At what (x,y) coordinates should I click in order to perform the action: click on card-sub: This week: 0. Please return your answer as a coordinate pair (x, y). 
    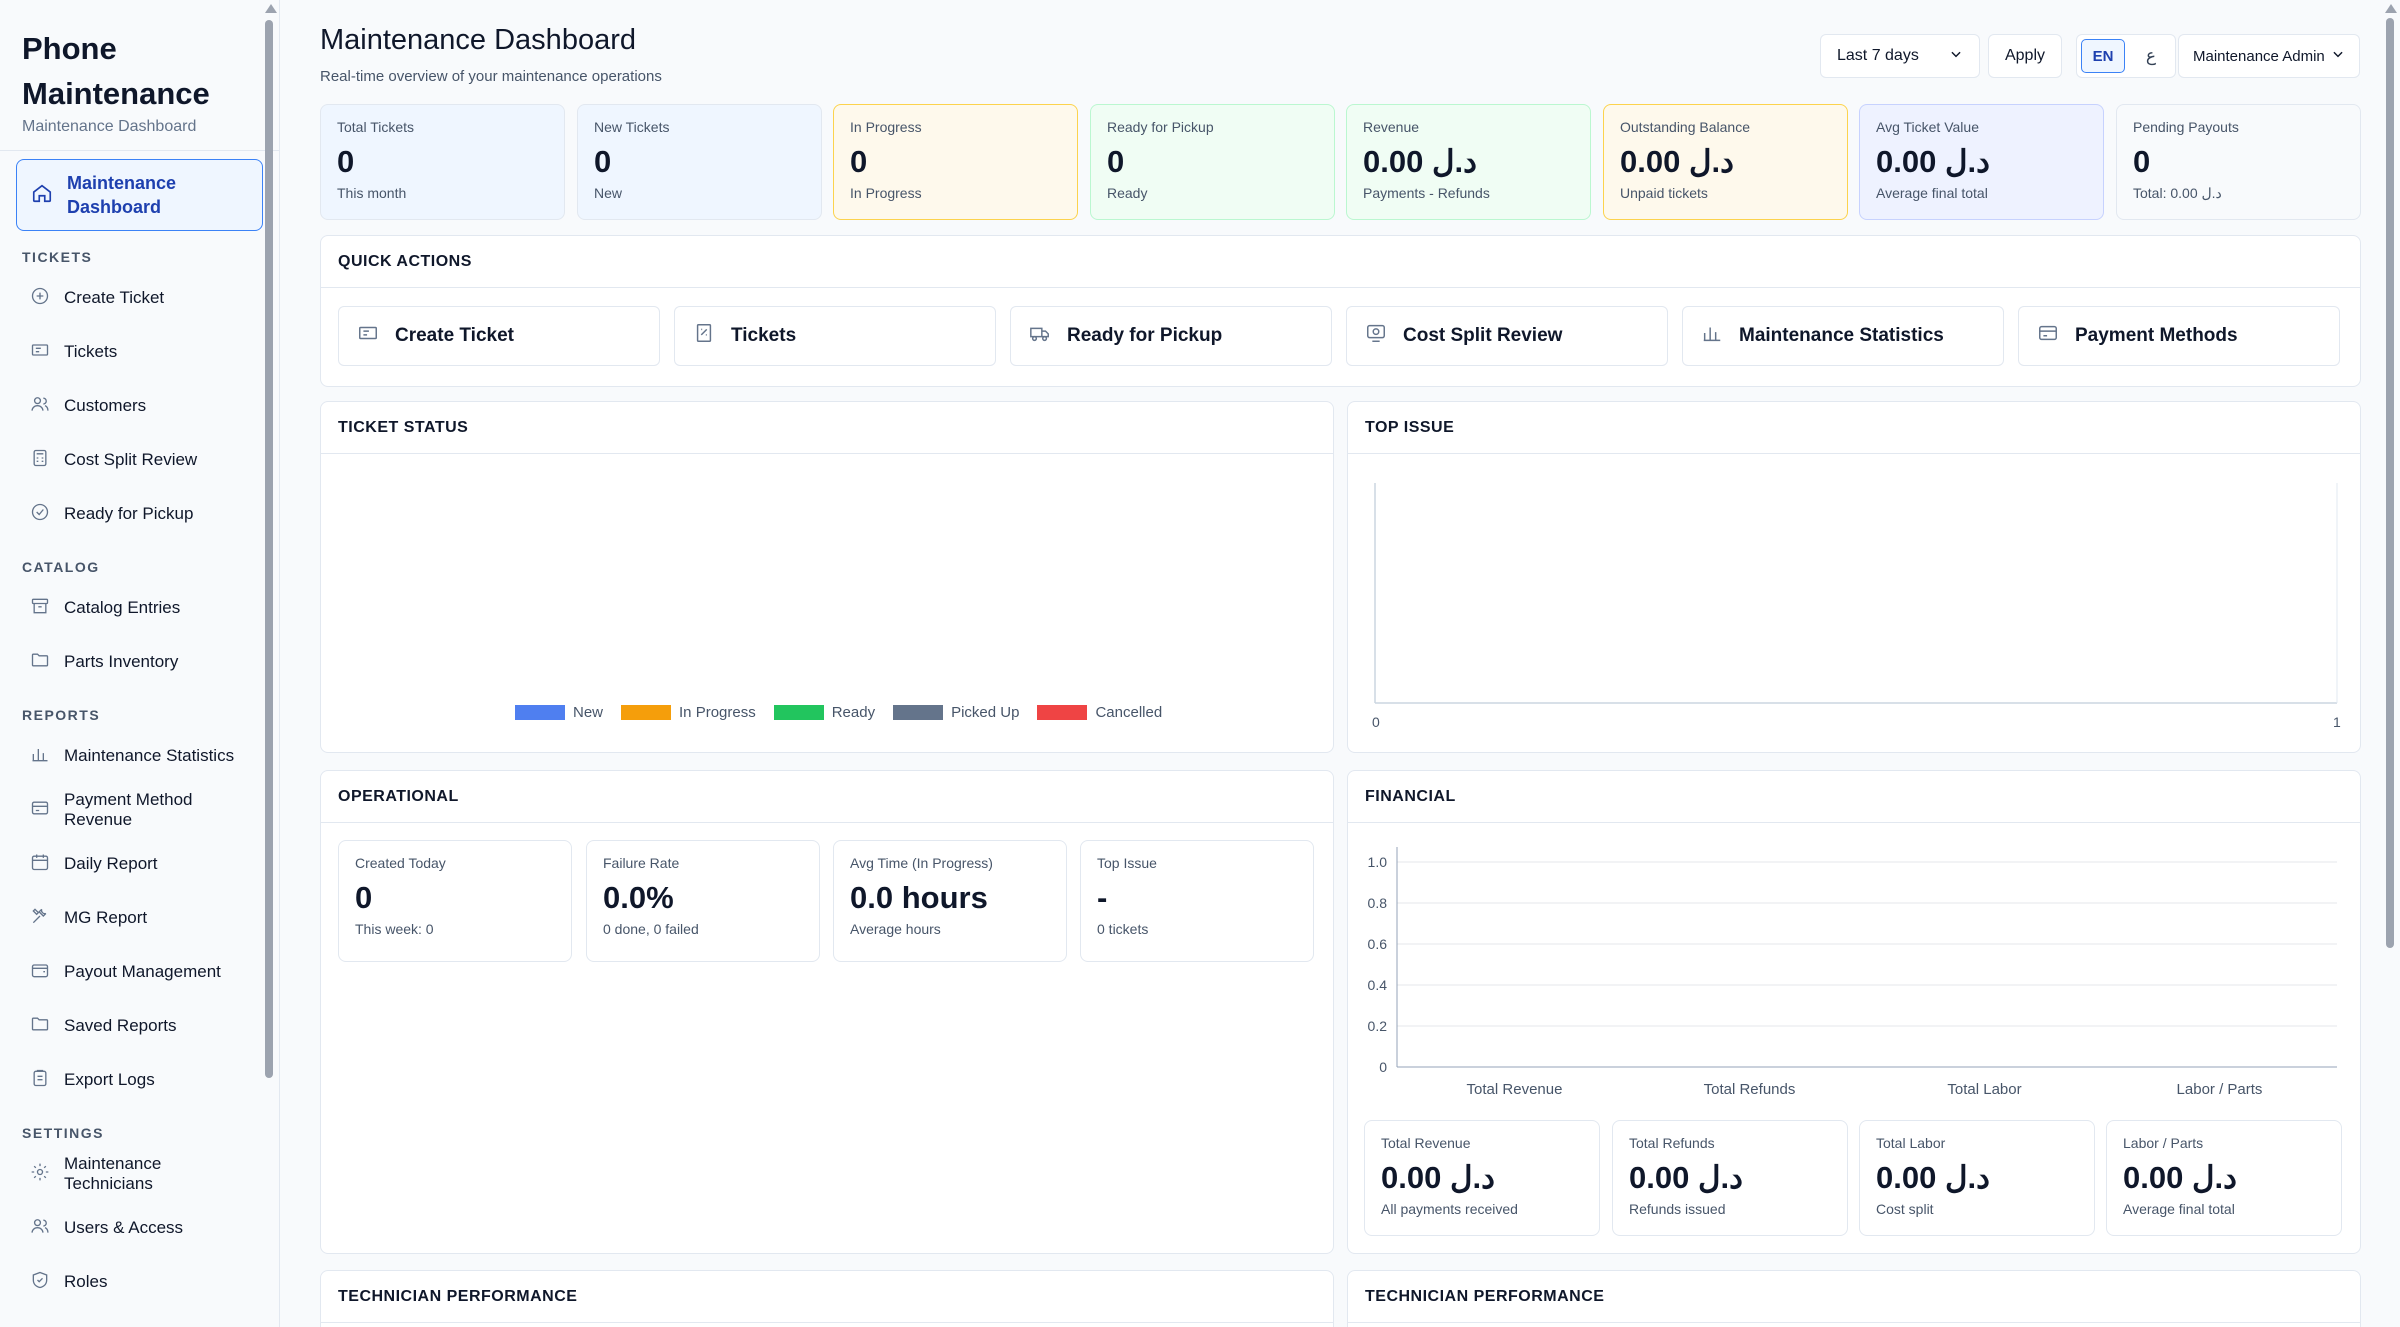
    Looking at the image, I should click on (394, 929).